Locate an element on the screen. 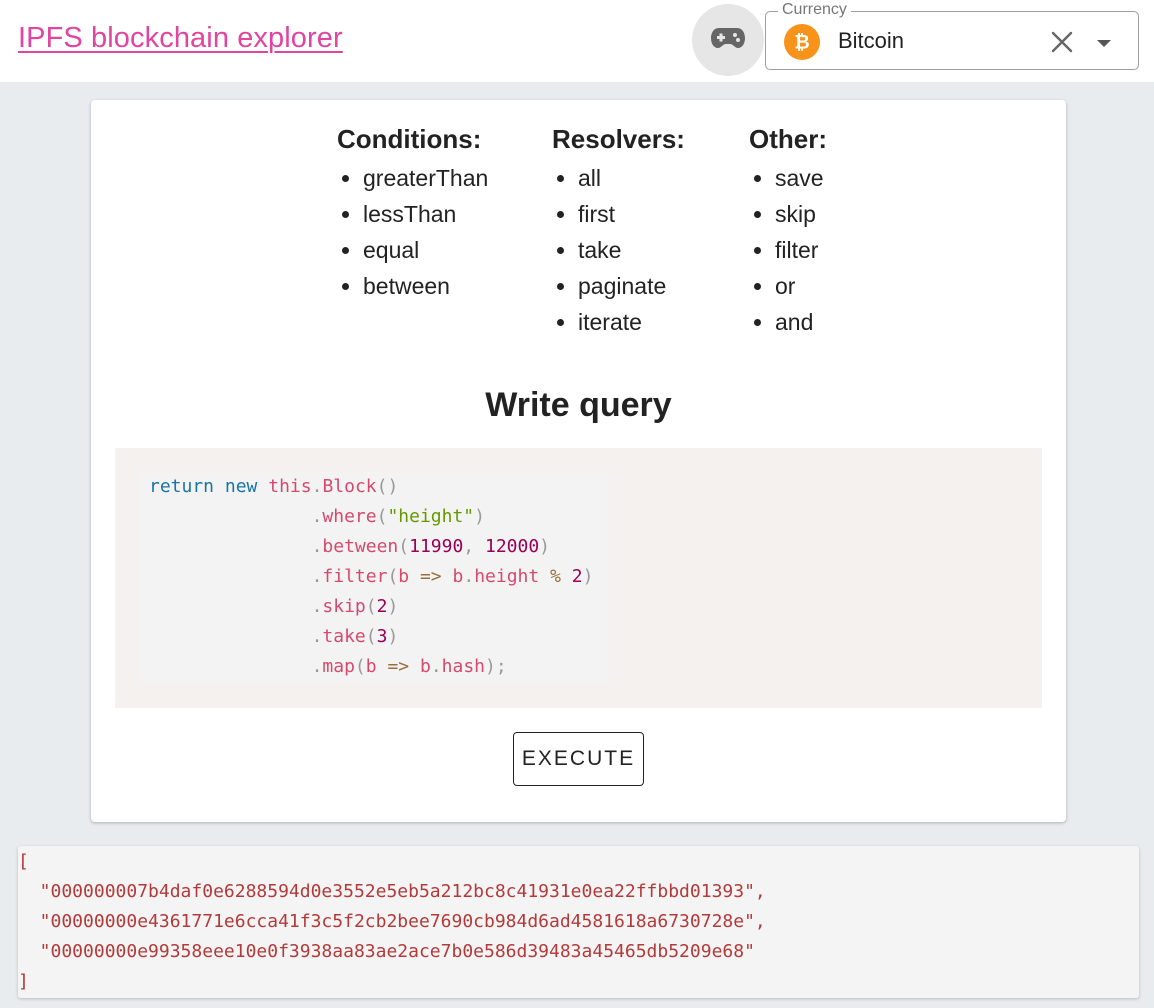 The height and width of the screenshot is (1008, 1154). other-column: Other: save skip filter or and is located at coordinates (788, 232).